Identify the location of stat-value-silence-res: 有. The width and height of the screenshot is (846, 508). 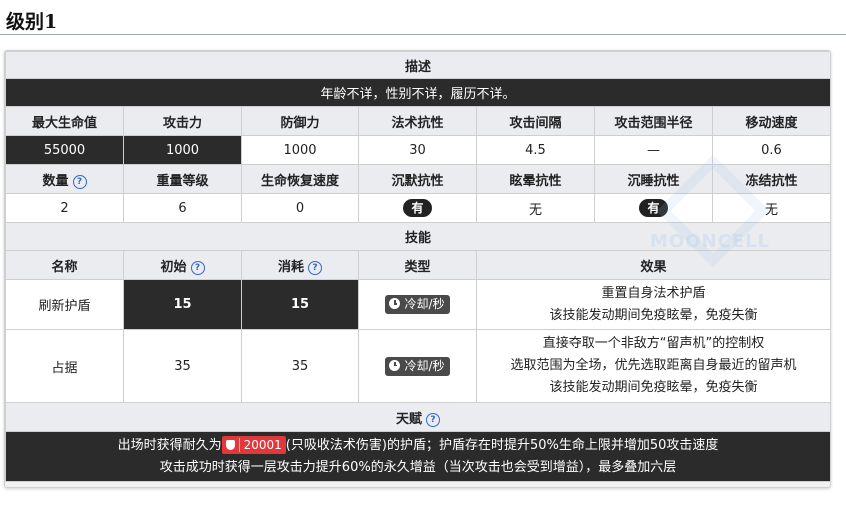
(417, 208).